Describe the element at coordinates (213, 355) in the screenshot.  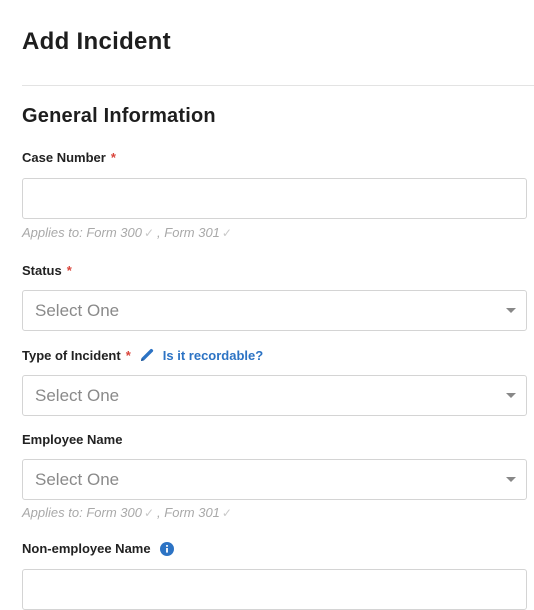
I see `is-it-recordable-link: Is it recordable?` at that location.